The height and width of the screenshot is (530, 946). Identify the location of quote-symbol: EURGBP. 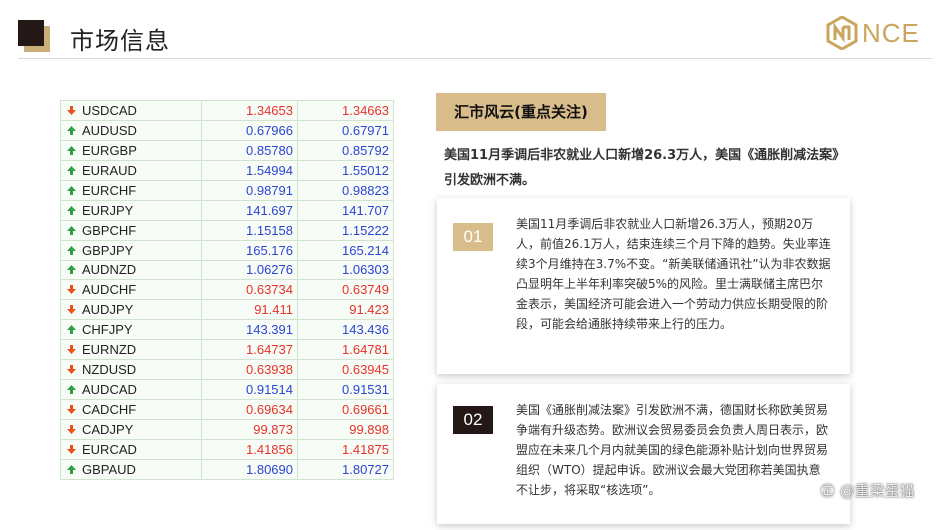
(109, 150).